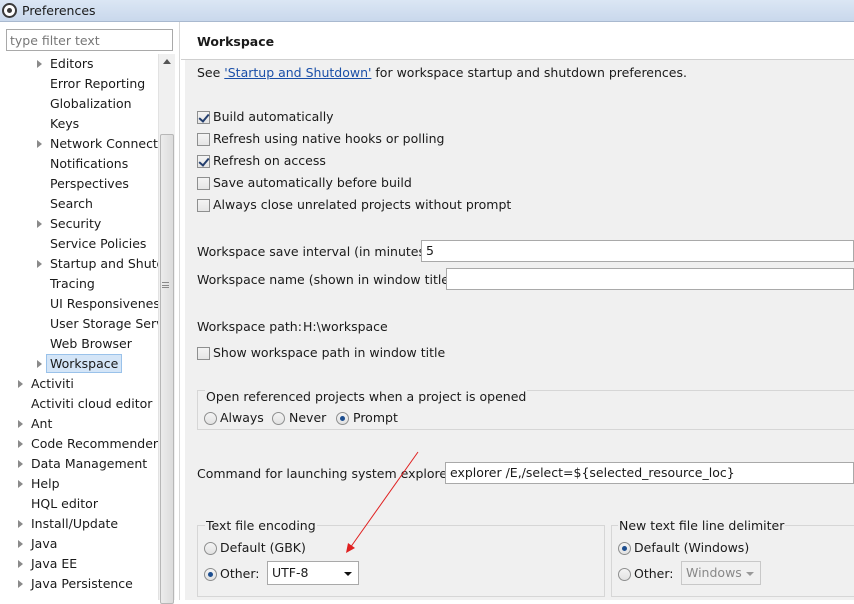  What do you see at coordinates (624, 574) in the screenshot?
I see `delimiter-other-radio` at bounding box center [624, 574].